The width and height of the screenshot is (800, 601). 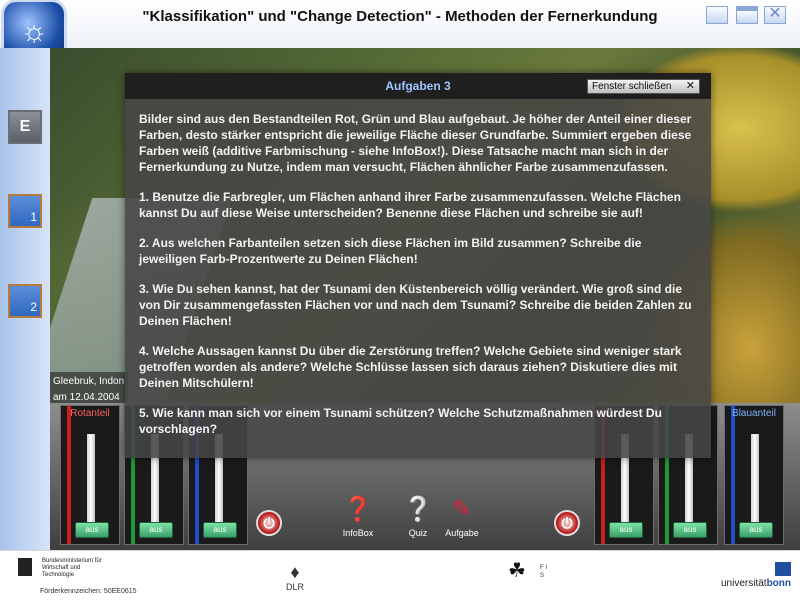 I want to click on infobox-button: ❓ InfoBox, so click(x=358, y=516).